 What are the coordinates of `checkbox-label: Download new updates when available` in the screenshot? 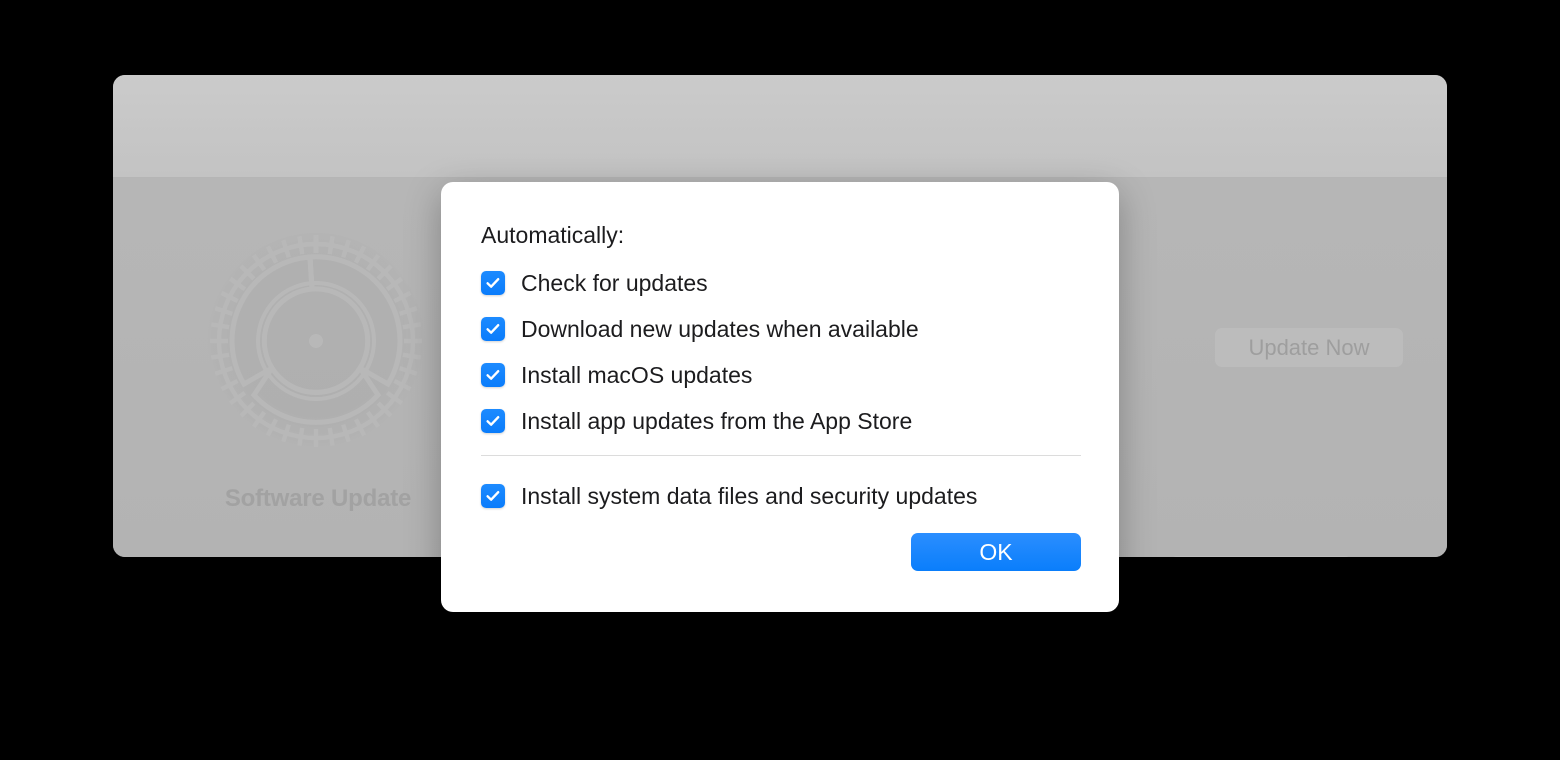 It's located at (720, 328).